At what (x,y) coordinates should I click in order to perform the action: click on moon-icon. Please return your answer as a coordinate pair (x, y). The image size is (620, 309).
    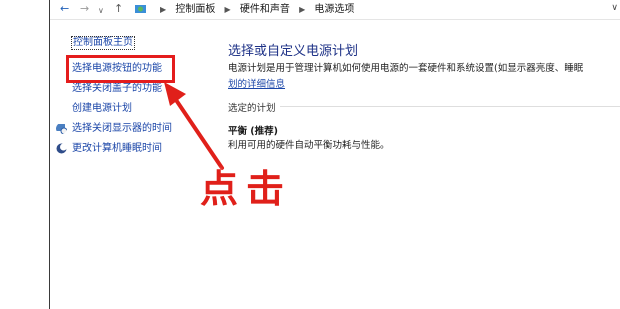
    Looking at the image, I should click on (61, 148).